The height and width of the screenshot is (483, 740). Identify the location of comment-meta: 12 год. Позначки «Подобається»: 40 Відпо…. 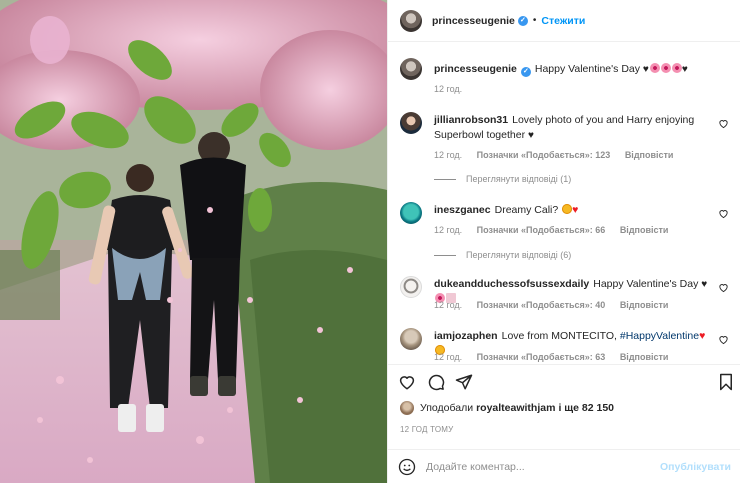
(557, 305).